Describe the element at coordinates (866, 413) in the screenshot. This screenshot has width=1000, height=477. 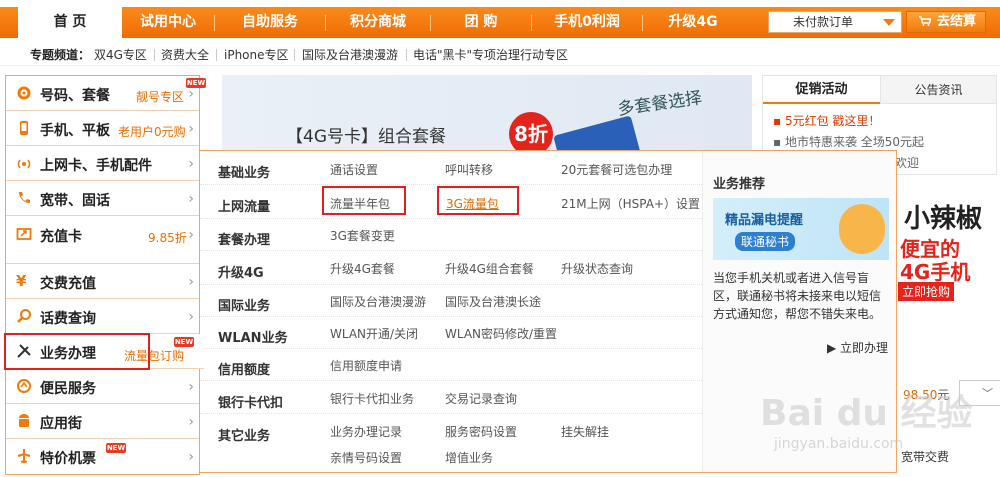
I see `watermark-text: Bai du 经验` at that location.